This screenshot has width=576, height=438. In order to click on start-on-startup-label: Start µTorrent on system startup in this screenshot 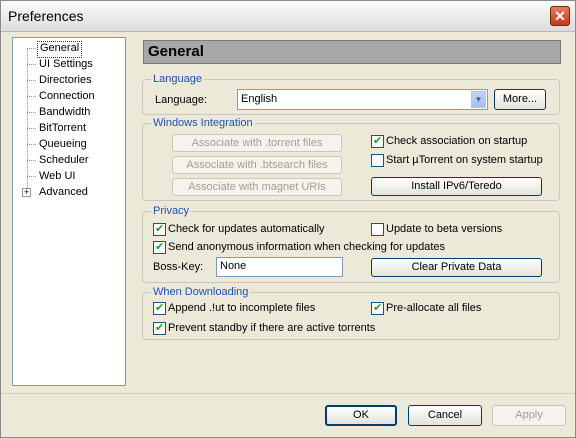, I will do `click(464, 160)`.